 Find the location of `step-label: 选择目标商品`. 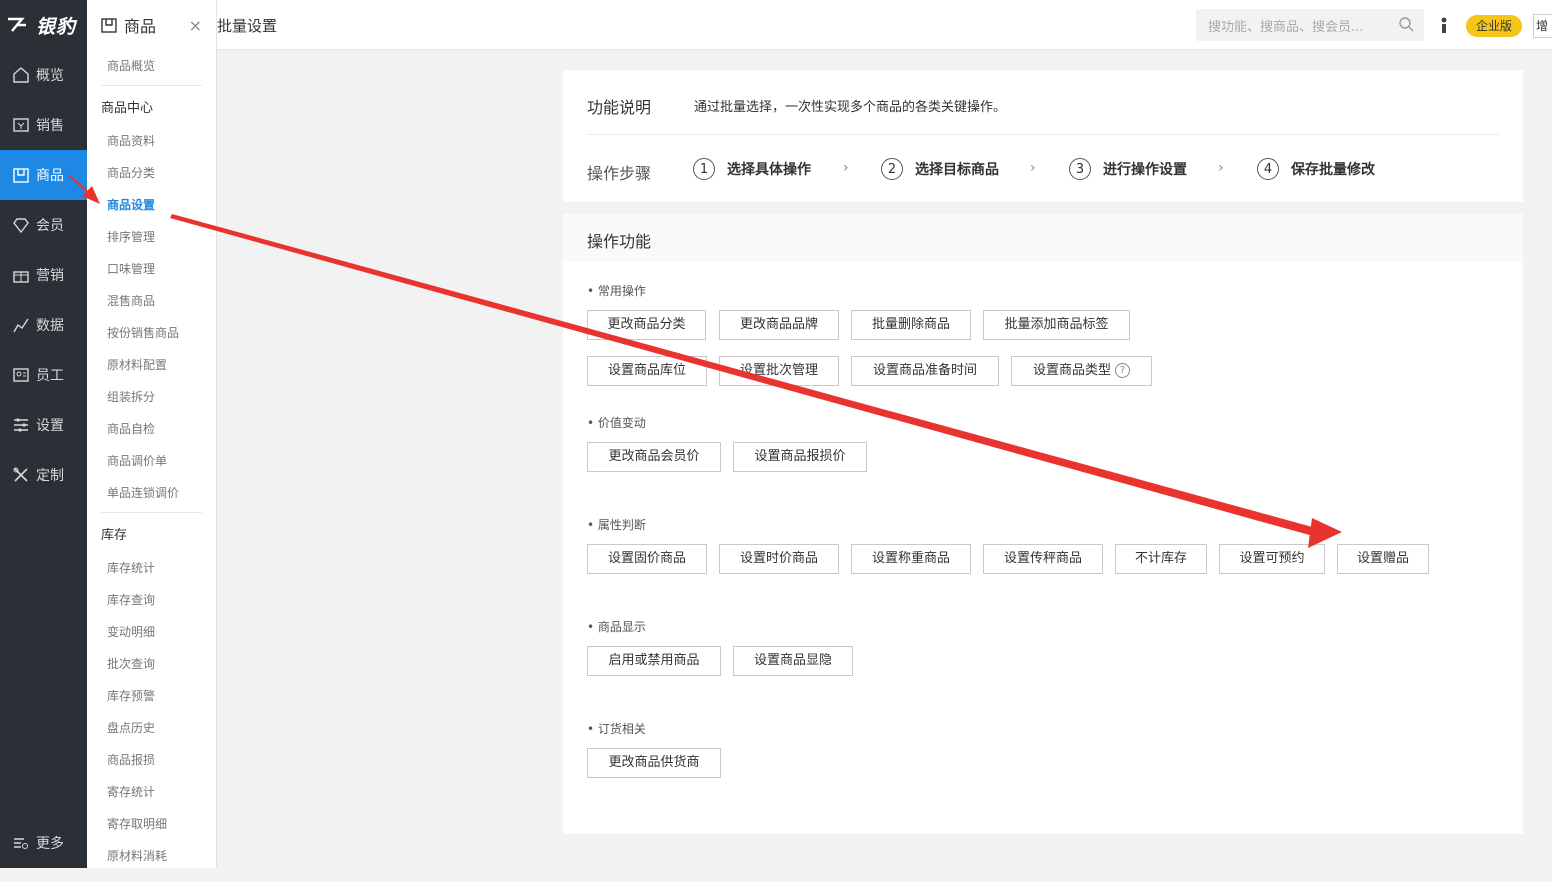

step-label: 选择目标商品 is located at coordinates (957, 170).